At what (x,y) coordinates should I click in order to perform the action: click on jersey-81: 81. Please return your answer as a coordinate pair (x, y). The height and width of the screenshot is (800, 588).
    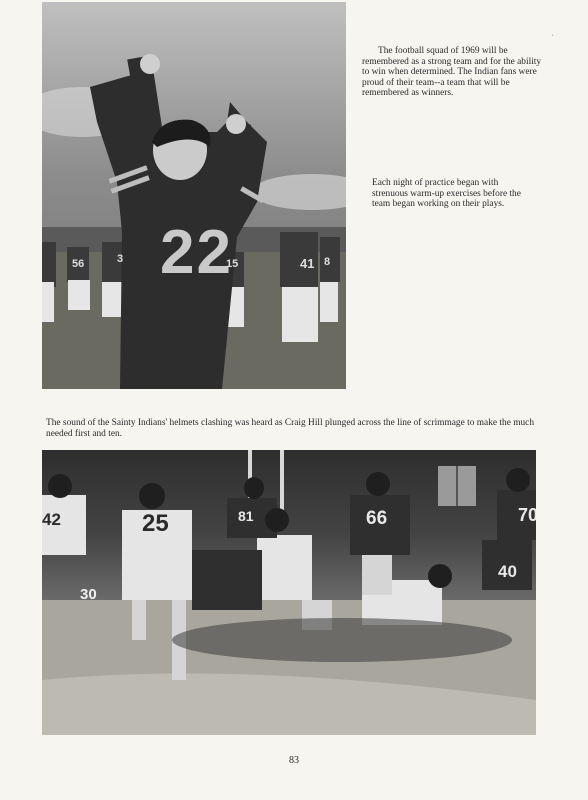
    Looking at the image, I should click on (246, 516).